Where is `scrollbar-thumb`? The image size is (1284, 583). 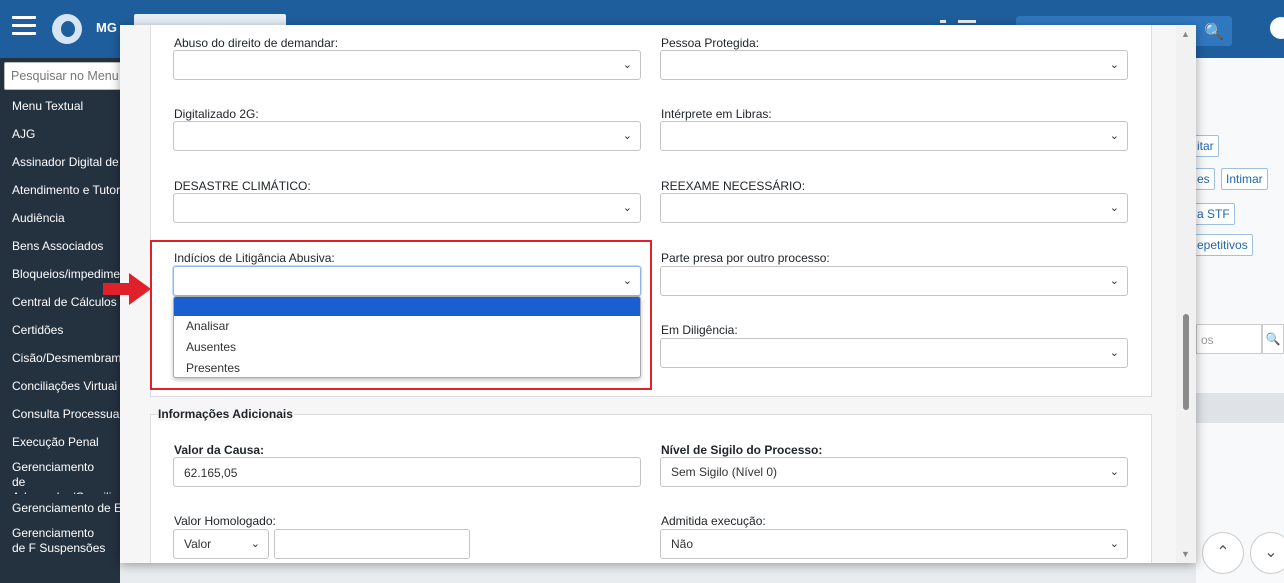
scrollbar-thumb is located at coordinates (1186, 362).